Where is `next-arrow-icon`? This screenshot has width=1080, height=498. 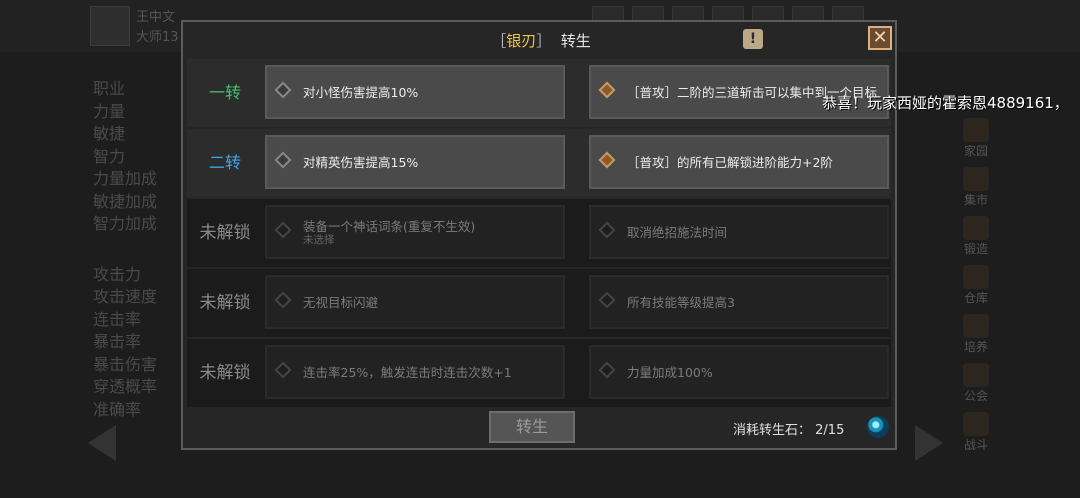 next-arrow-icon is located at coordinates (929, 443).